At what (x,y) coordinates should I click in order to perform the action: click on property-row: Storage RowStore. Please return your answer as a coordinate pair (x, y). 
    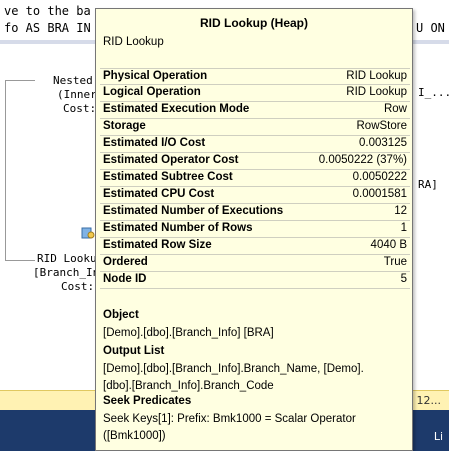
    Looking at the image, I should click on (255, 127).